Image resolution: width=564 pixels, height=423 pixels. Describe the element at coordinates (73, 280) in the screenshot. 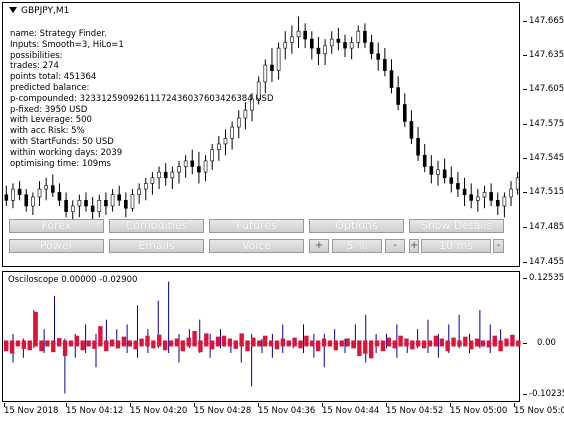

I see `oscillator-title: Osciloscope 0.00000 -0.02900` at that location.